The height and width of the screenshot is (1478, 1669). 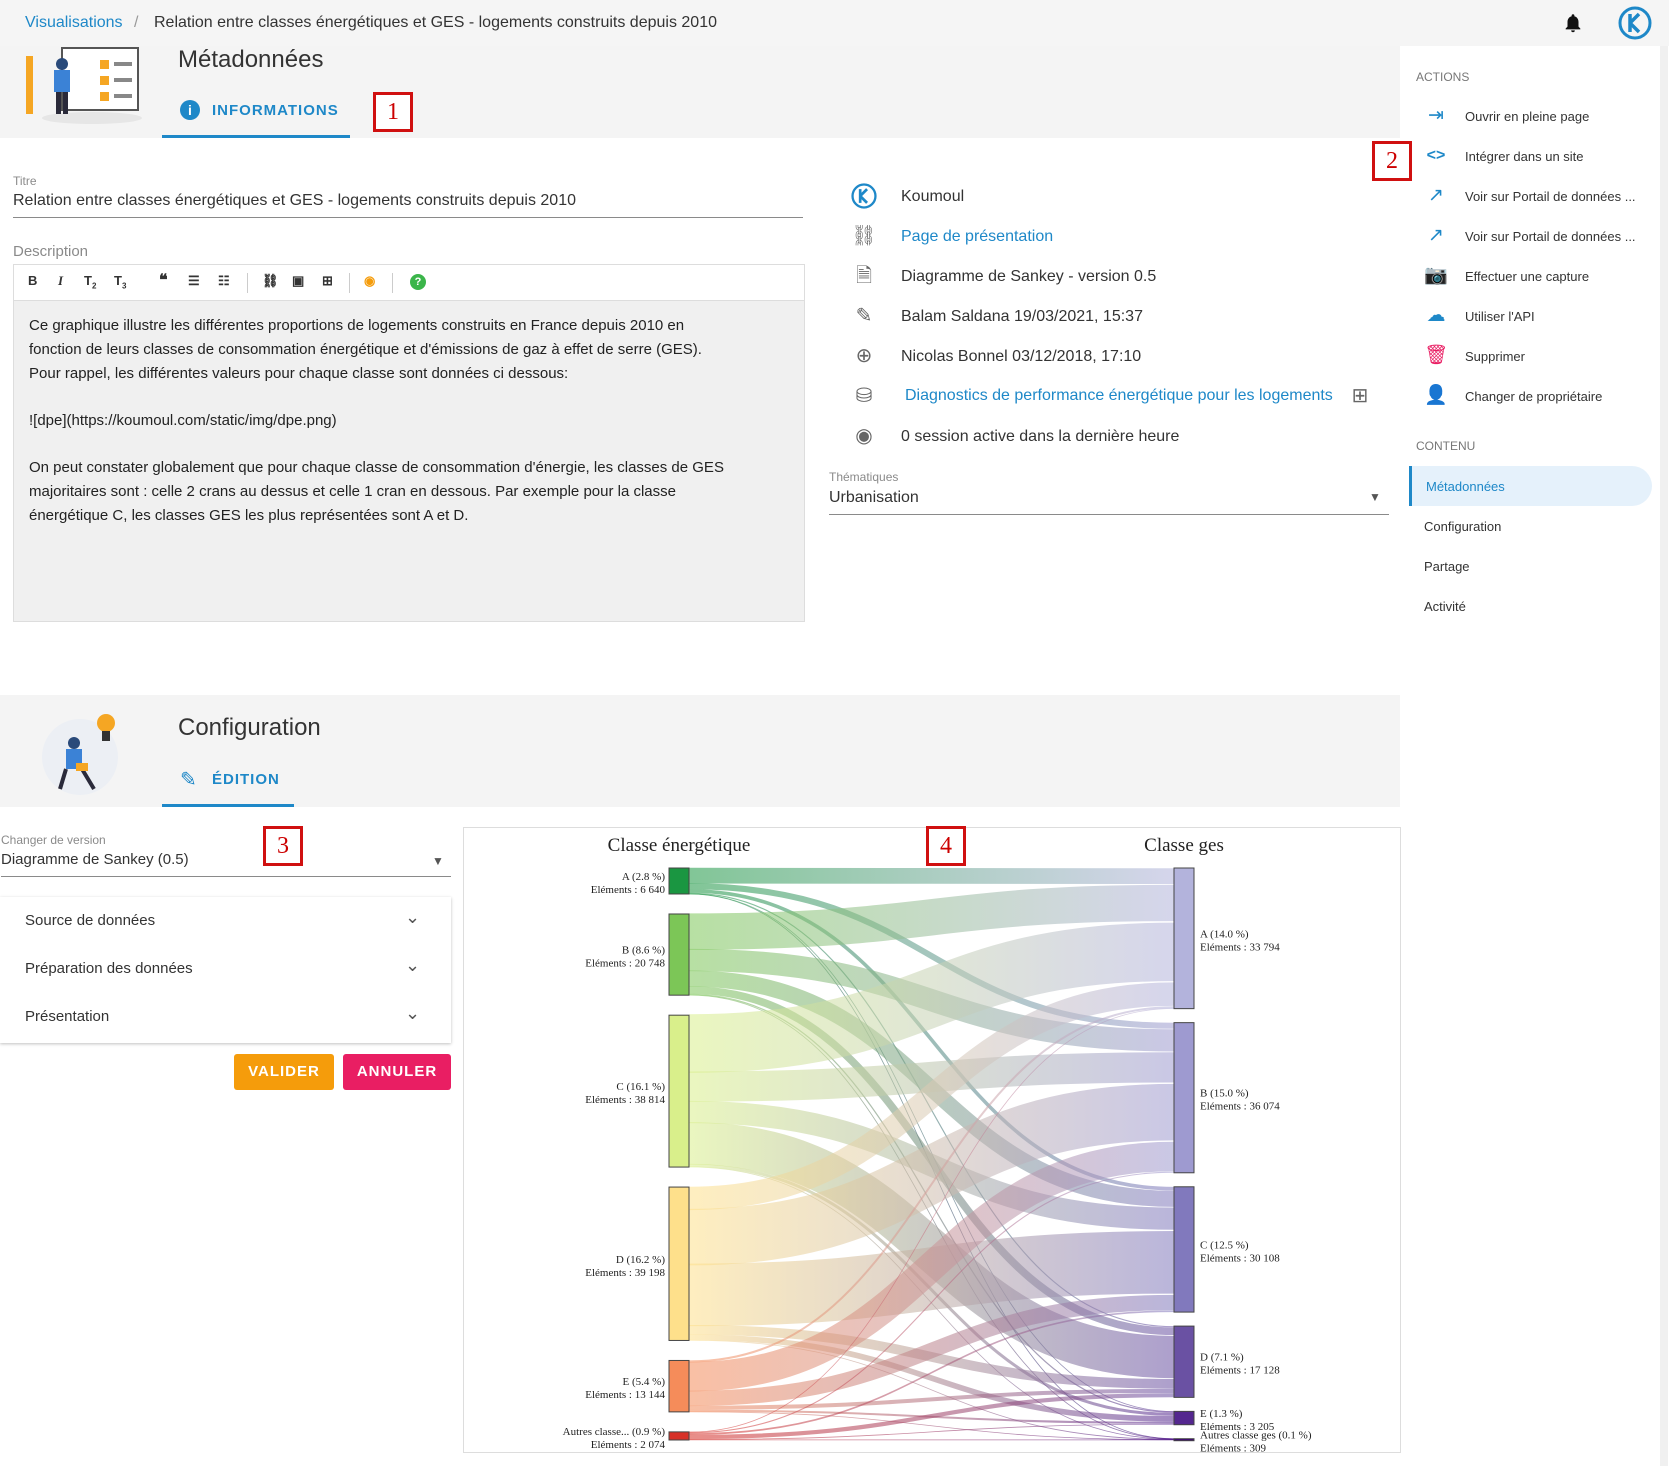 What do you see at coordinates (225, 1017) in the screenshot?
I see `panel-presentation: Présentation ⌄` at bounding box center [225, 1017].